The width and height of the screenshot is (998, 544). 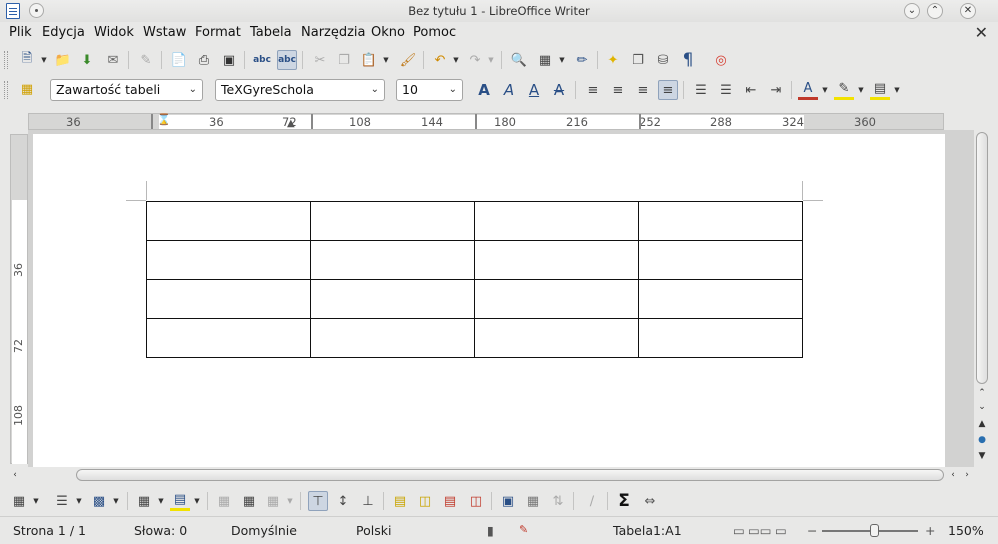 I want to click on paragraph-style-select: Zawartość tabeli ⌄, so click(x=126, y=90).